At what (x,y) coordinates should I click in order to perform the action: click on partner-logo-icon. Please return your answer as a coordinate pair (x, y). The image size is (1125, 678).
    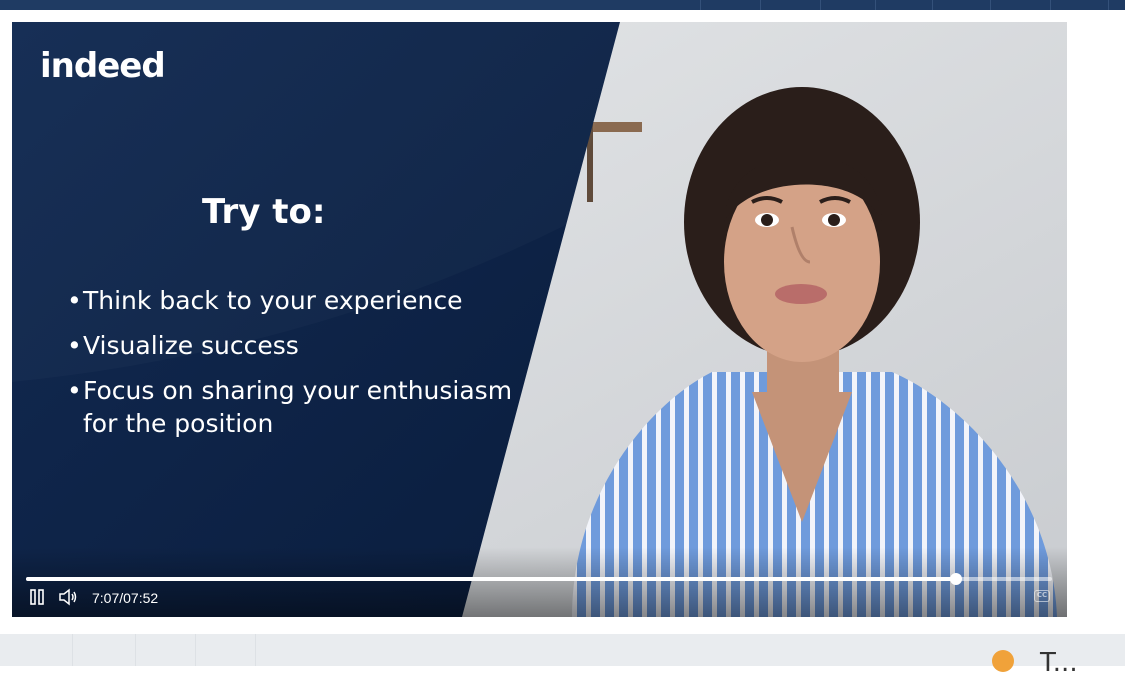
    Looking at the image, I should click on (1003, 661).